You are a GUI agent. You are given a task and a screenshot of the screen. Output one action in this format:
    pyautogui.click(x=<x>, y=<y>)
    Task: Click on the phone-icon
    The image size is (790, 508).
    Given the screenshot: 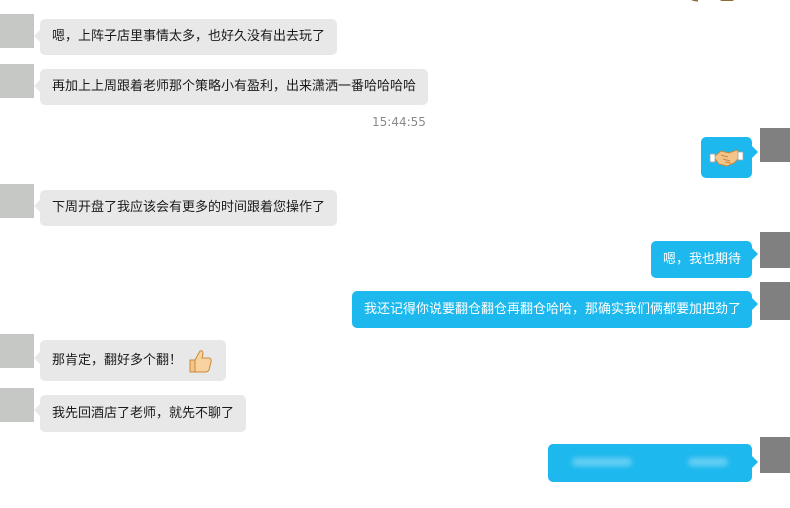 What is the action you would take?
    pyautogui.click(x=715, y=3)
    